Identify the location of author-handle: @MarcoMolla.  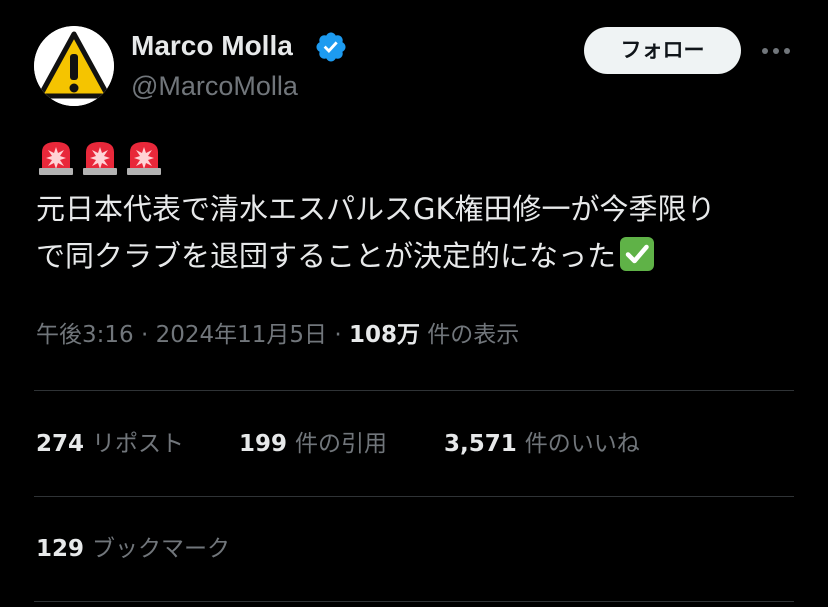
(214, 86).